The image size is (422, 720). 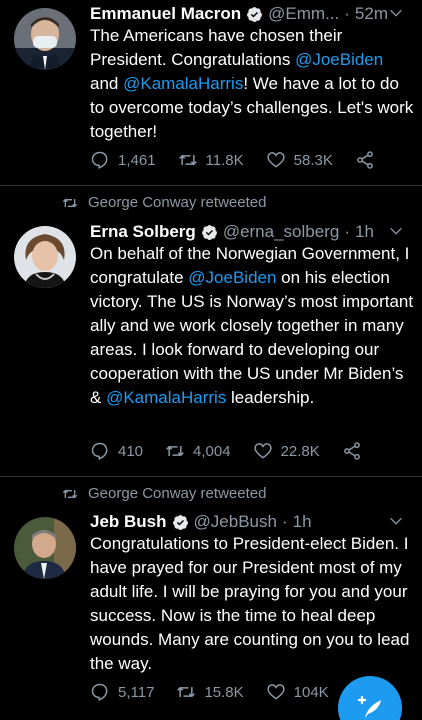 I want to click on tweet-header: Emmanuel Macron @Emm... · 52m, so click(x=249, y=14).